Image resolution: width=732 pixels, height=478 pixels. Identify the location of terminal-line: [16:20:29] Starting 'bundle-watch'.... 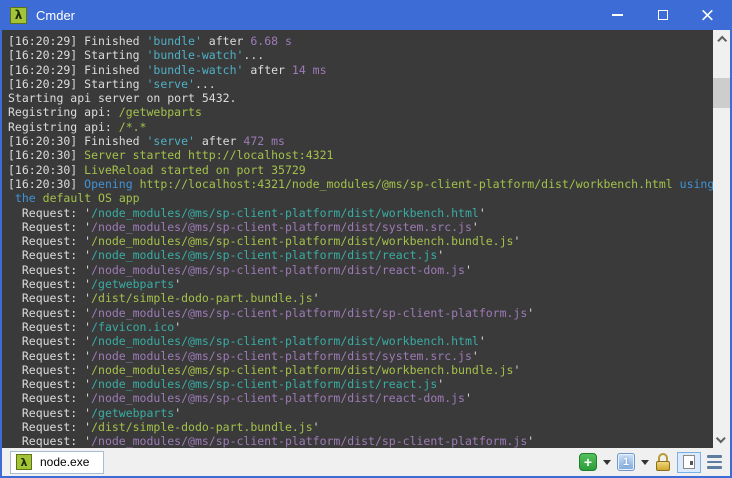
(136, 55).